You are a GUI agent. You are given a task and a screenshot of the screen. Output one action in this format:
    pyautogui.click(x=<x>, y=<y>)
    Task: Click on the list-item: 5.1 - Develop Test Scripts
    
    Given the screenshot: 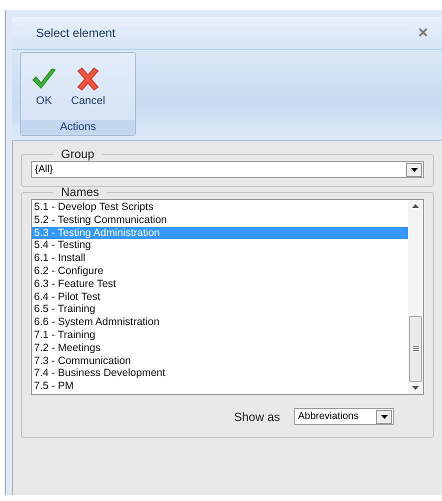 What is the action you would take?
    pyautogui.click(x=220, y=207)
    